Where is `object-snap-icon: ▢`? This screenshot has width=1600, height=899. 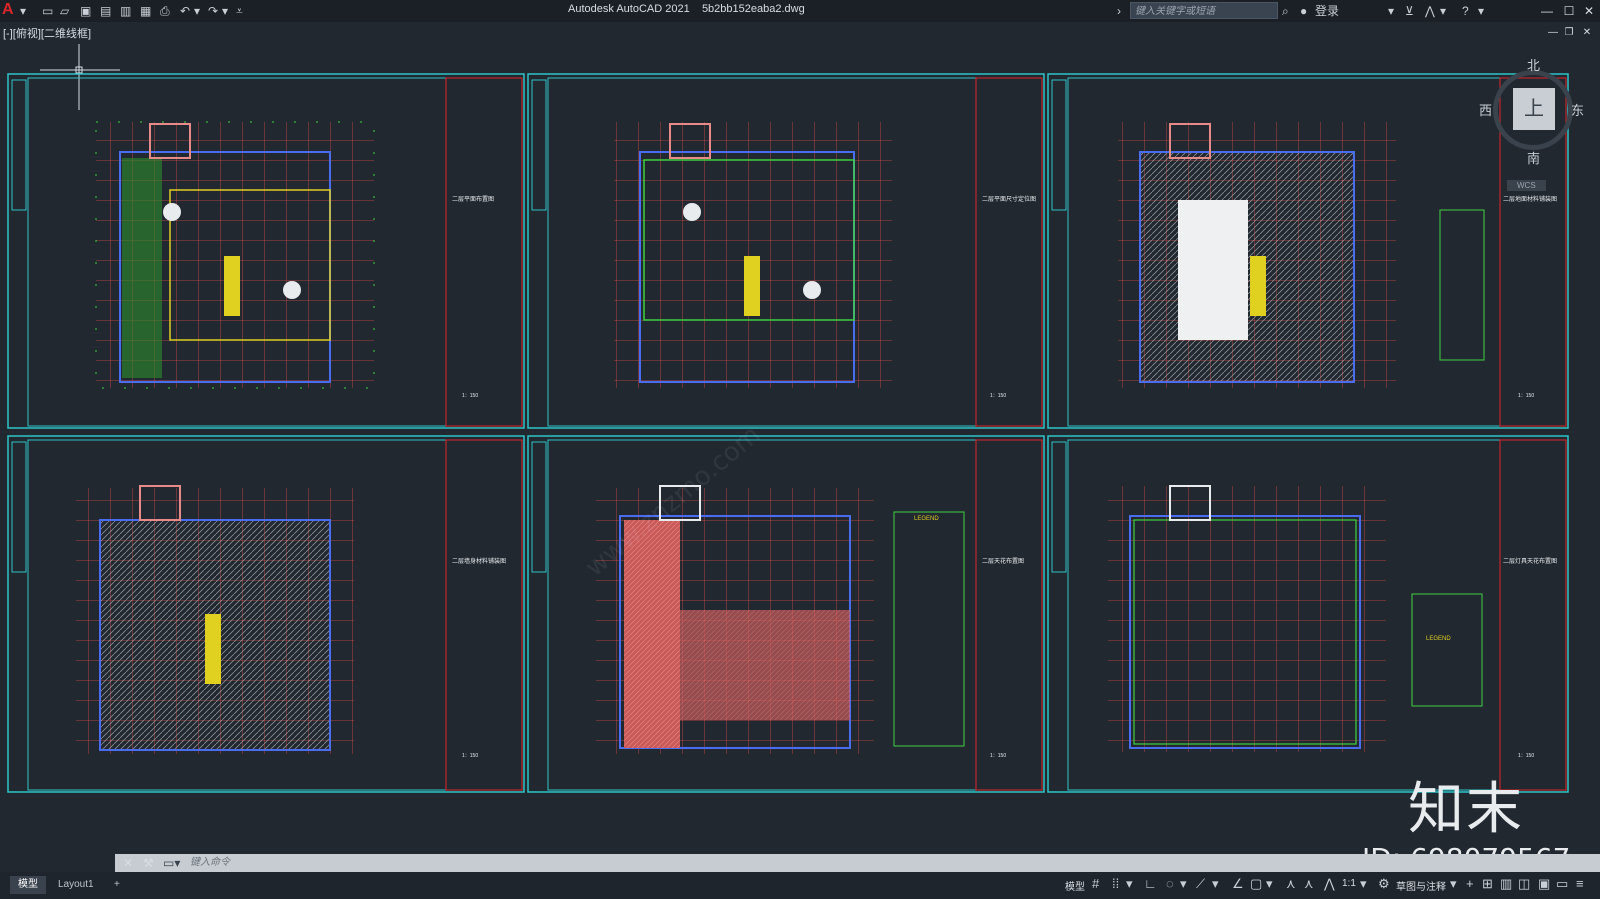
object-snap-icon: ▢ is located at coordinates (1256, 884).